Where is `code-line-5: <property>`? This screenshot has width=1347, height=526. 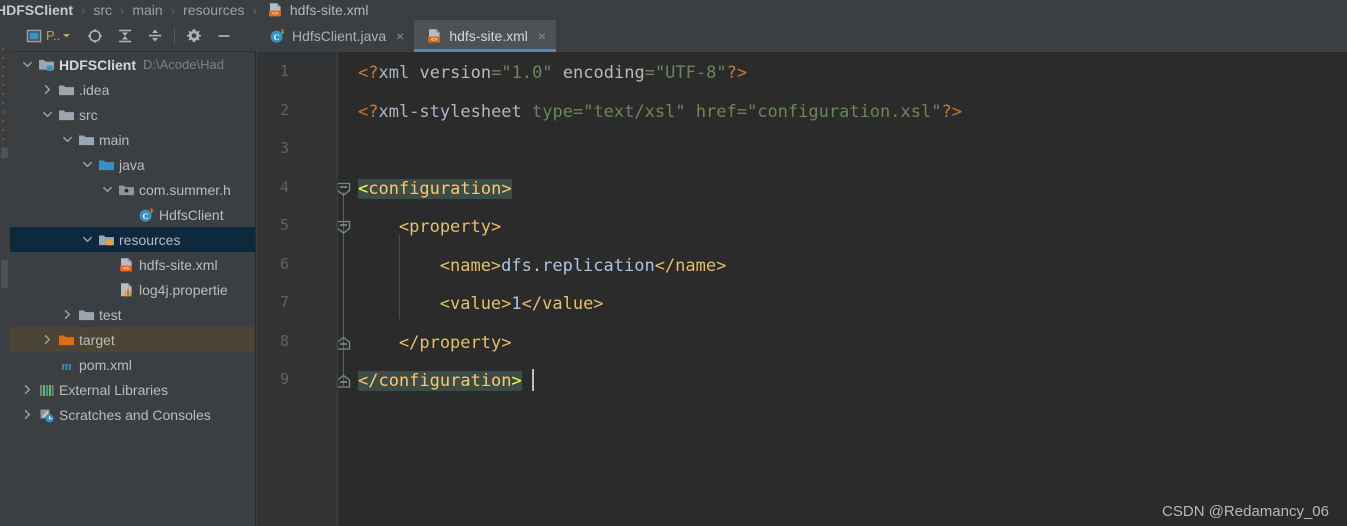
code-line-5: <property> is located at coordinates (450, 227).